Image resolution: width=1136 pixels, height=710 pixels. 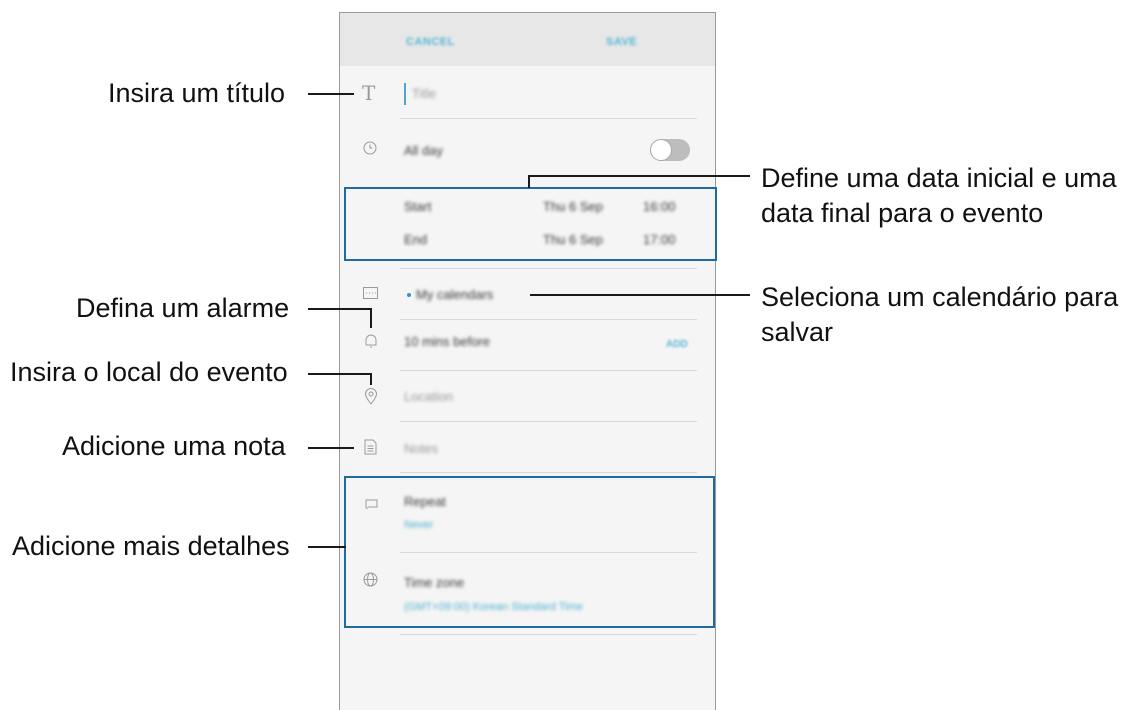 What do you see at coordinates (149, 372) in the screenshot?
I see `callout-location: Insira o local do evento` at bounding box center [149, 372].